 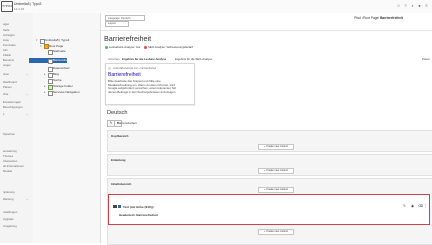 What do you see at coordinates (391, 18) in the screenshot?
I see `breadcrumb-current: Barrierefreiheit` at bounding box center [391, 18].